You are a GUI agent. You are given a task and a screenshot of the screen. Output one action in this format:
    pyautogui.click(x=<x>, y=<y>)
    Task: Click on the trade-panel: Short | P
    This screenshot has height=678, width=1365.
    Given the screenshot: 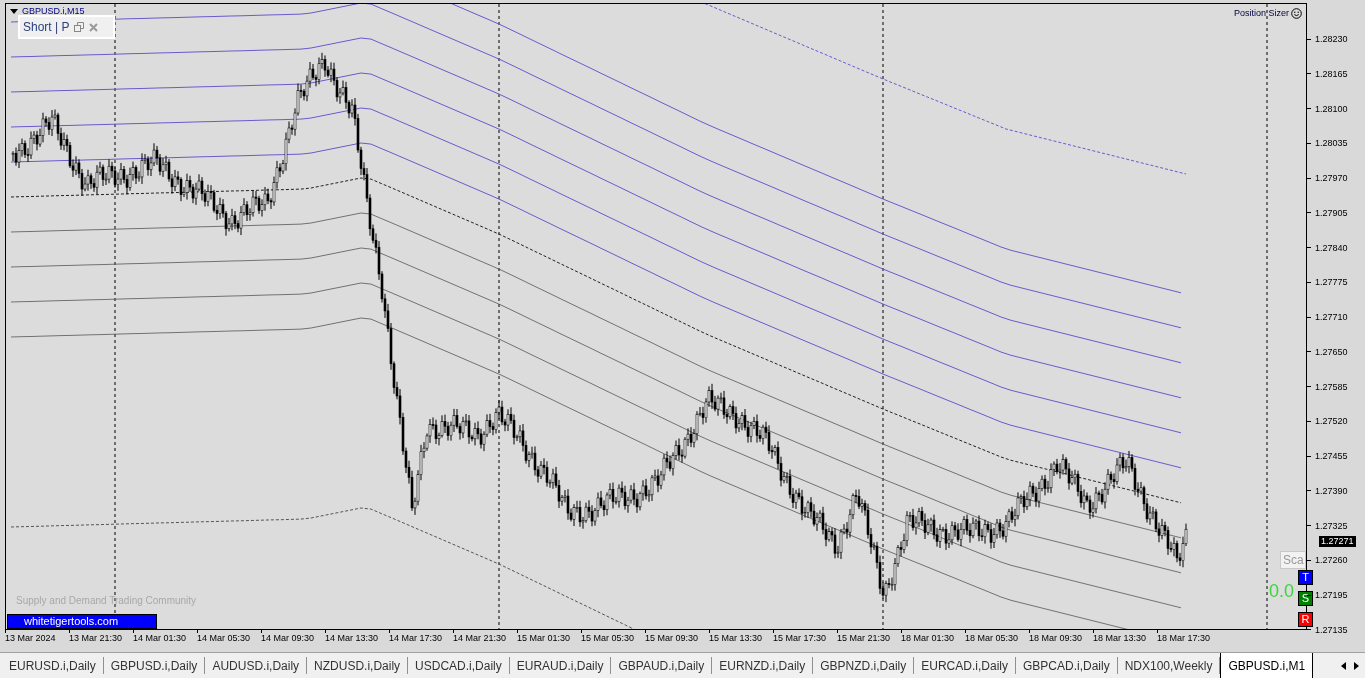 What is the action you would take?
    pyautogui.click(x=66, y=27)
    